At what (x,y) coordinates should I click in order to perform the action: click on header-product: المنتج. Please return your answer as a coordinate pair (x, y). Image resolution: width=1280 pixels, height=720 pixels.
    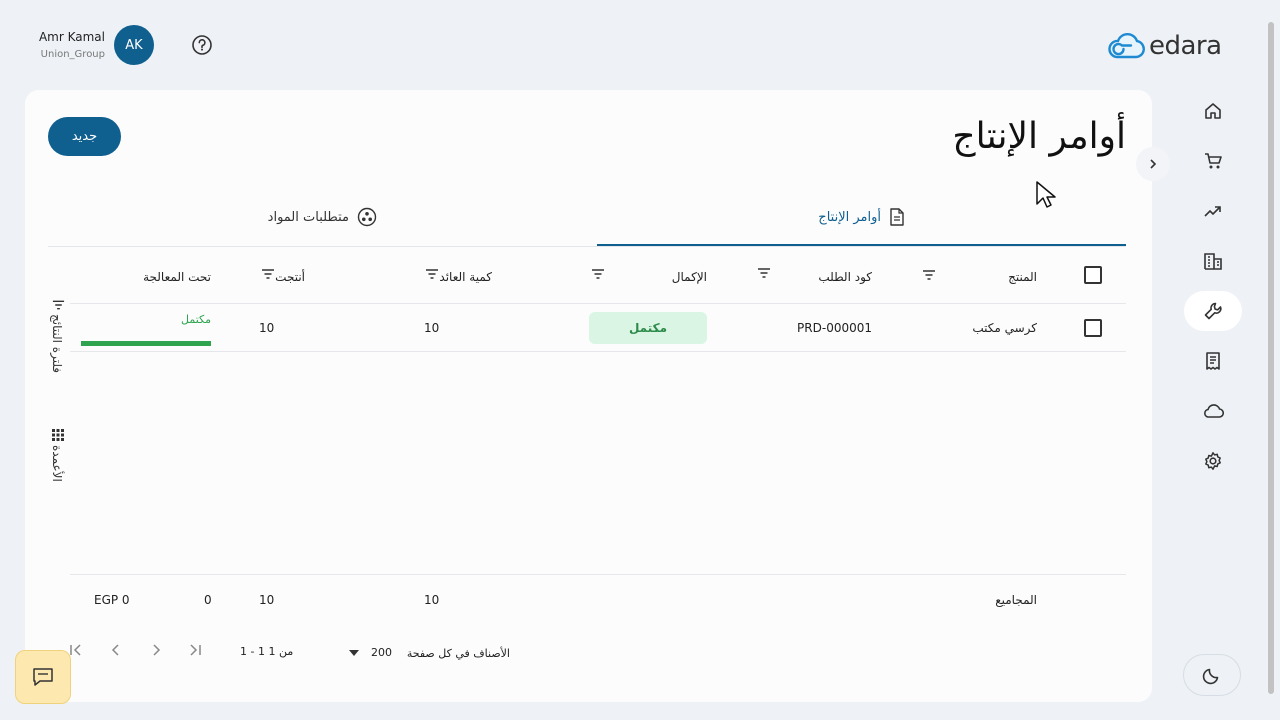
    Looking at the image, I should click on (1022, 277).